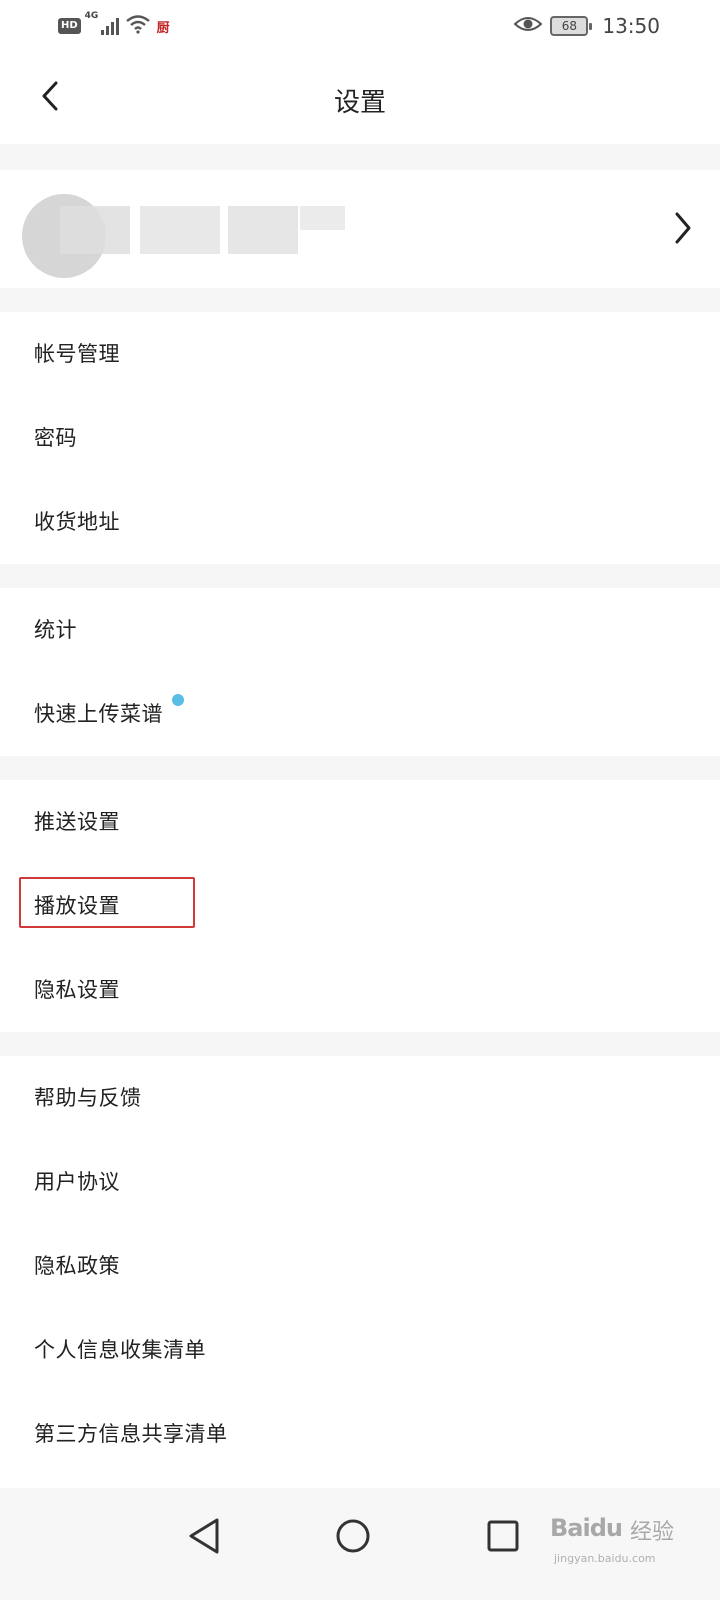  What do you see at coordinates (178, 700) in the screenshot?
I see `notification-dot` at bounding box center [178, 700].